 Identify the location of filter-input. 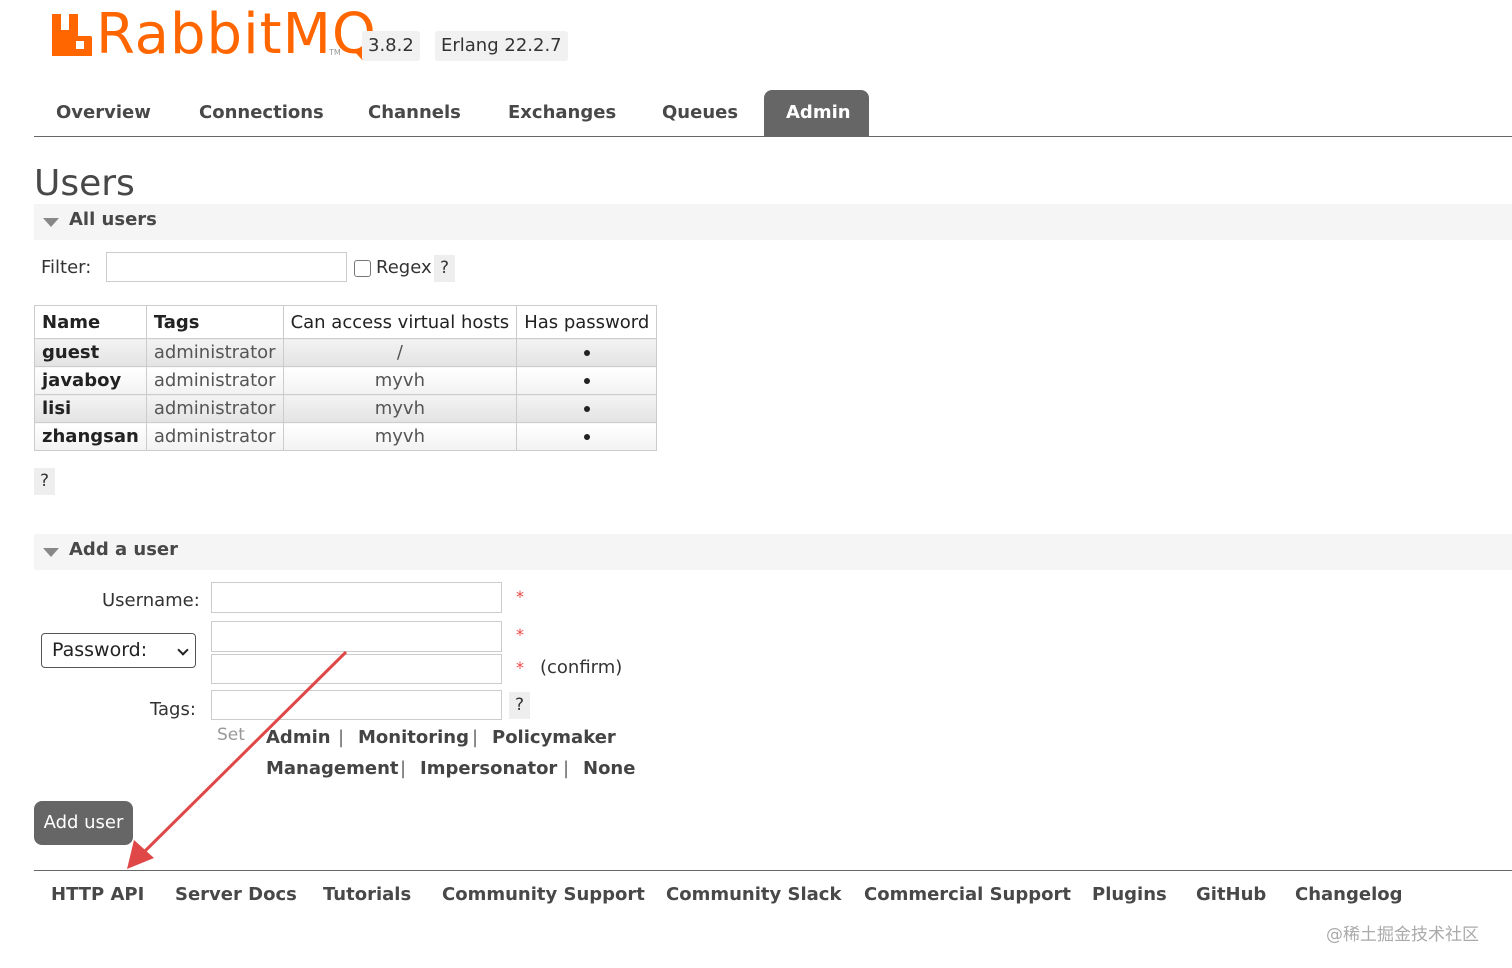
(226, 267).